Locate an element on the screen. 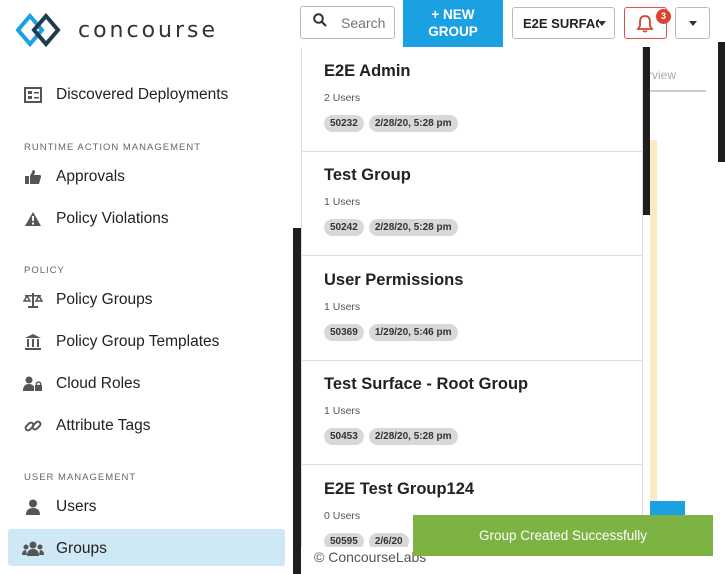 Image resolution: width=725 pixels, height=574 pixels. sidebar-item-label: Policy Violations is located at coordinates (112, 218).